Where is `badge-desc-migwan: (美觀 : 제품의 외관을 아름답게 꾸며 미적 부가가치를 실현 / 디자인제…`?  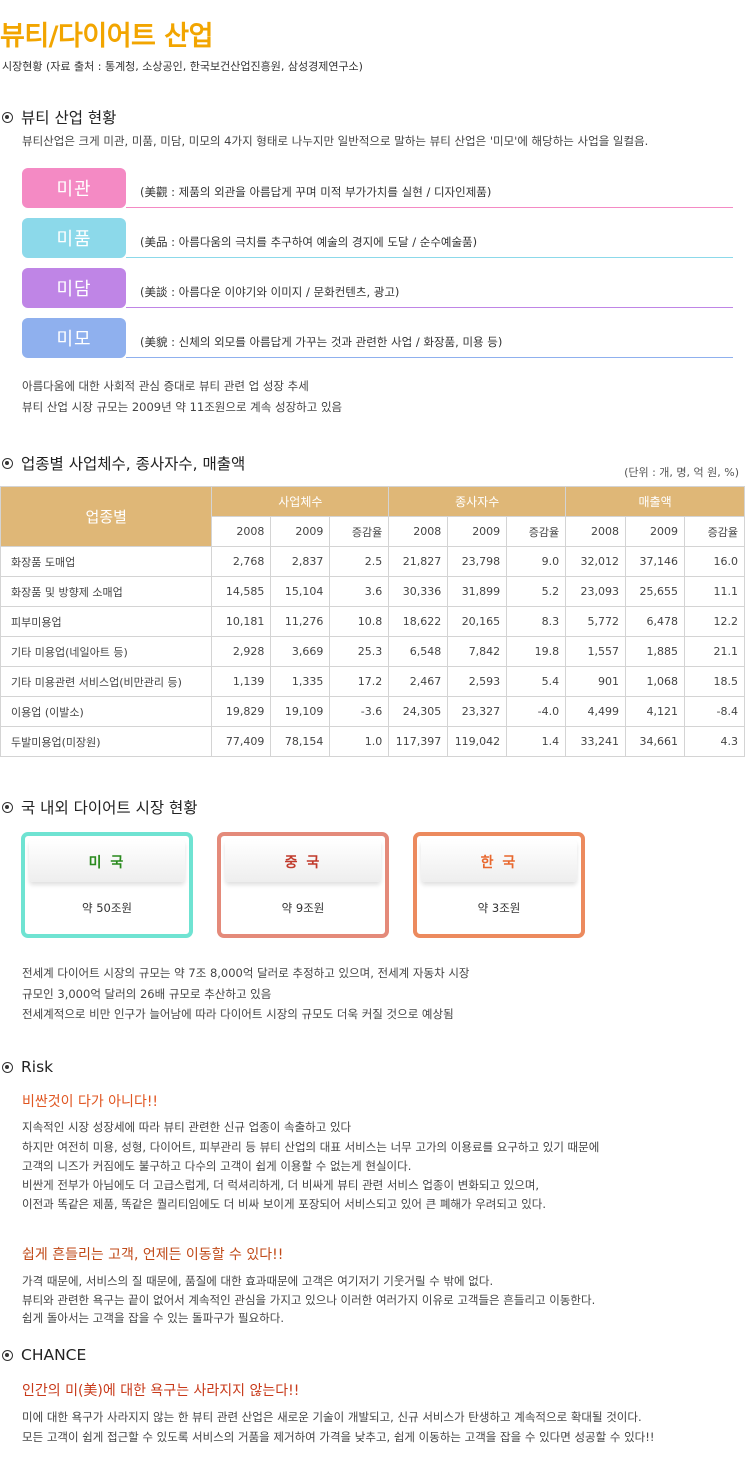 badge-desc-migwan: (美觀 : 제품의 외관을 아름답게 꾸며 미적 부가가치를 실현 / 디자인제… is located at coordinates (316, 192).